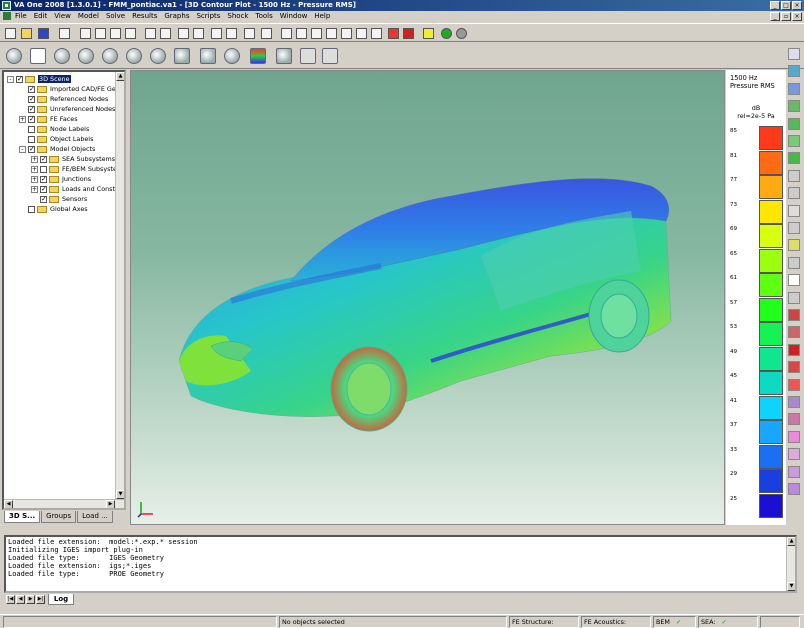 The width and height of the screenshot is (804, 628). Describe the element at coordinates (794, 332) in the screenshot. I see `fire-icon` at that location.